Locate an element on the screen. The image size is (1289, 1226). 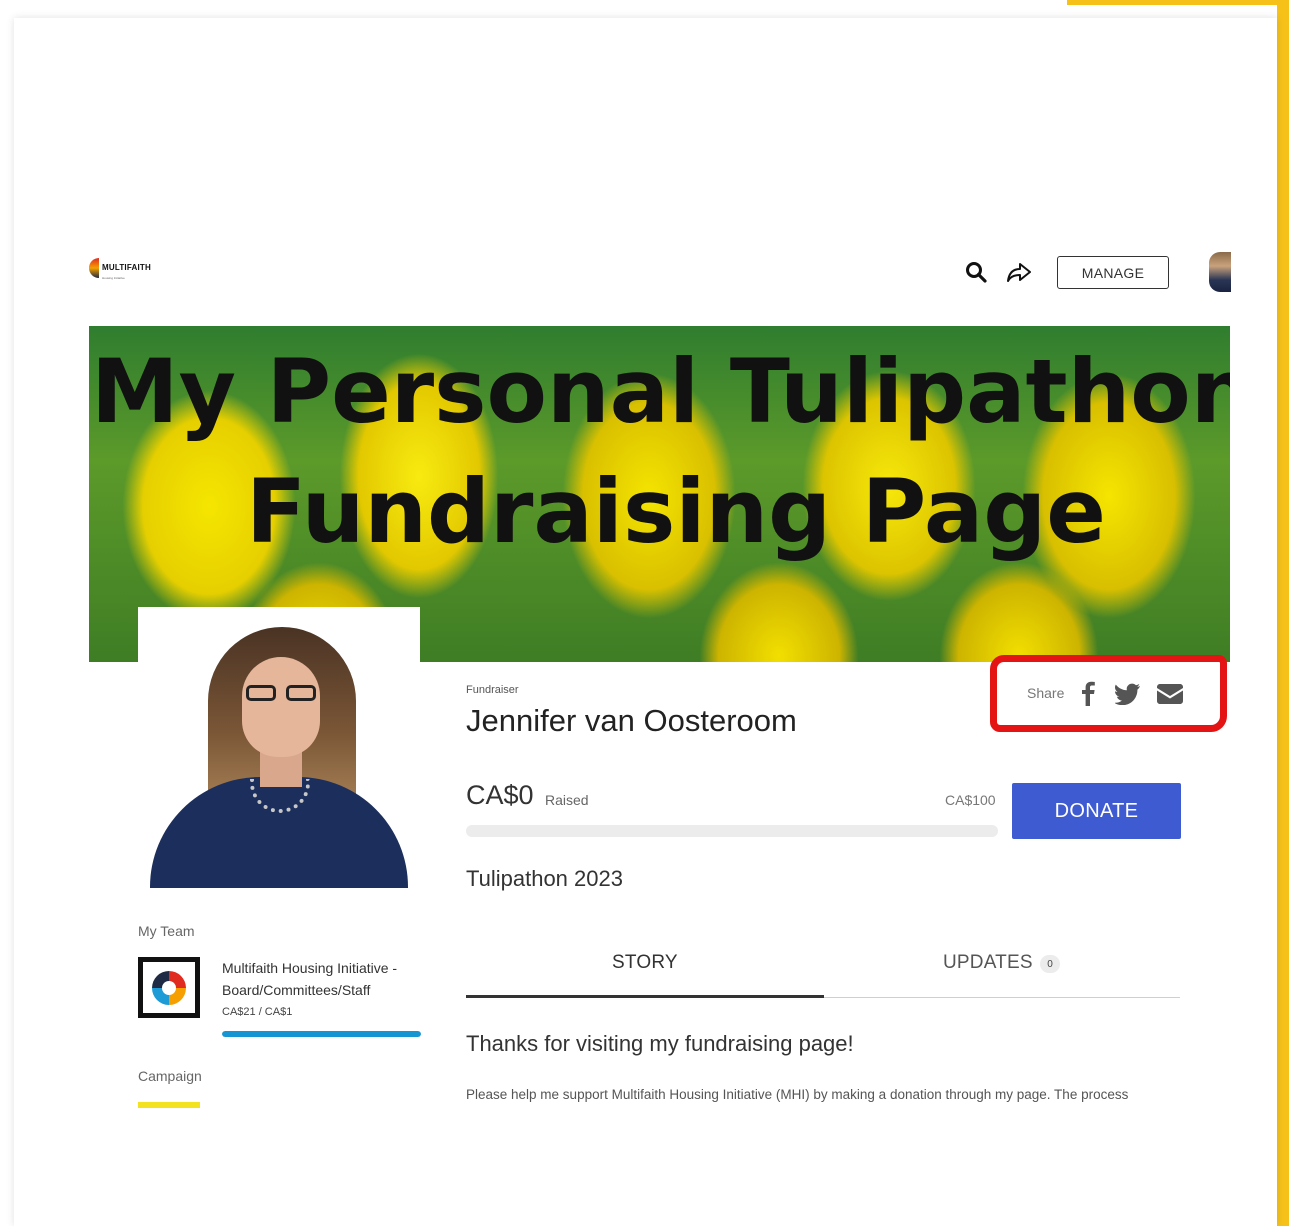
team-progress-bar is located at coordinates (321, 1034).